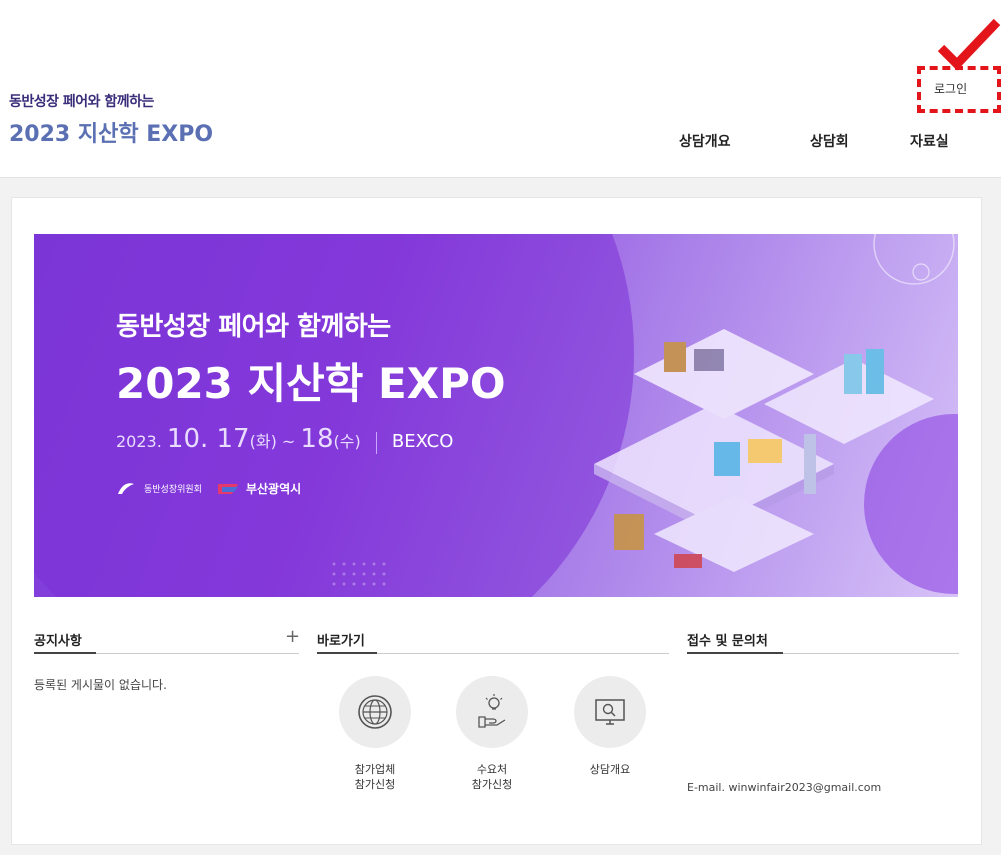 The height and width of the screenshot is (855, 1001). What do you see at coordinates (173, 490) in the screenshot?
I see `org-winwin-committee: 동반성장위원회` at bounding box center [173, 490].